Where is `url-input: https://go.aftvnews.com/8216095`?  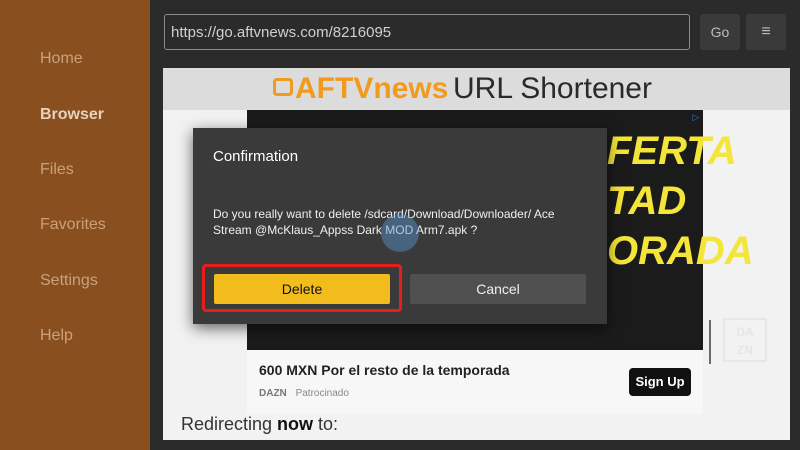 url-input: https://go.aftvnews.com/8216095 is located at coordinates (427, 32).